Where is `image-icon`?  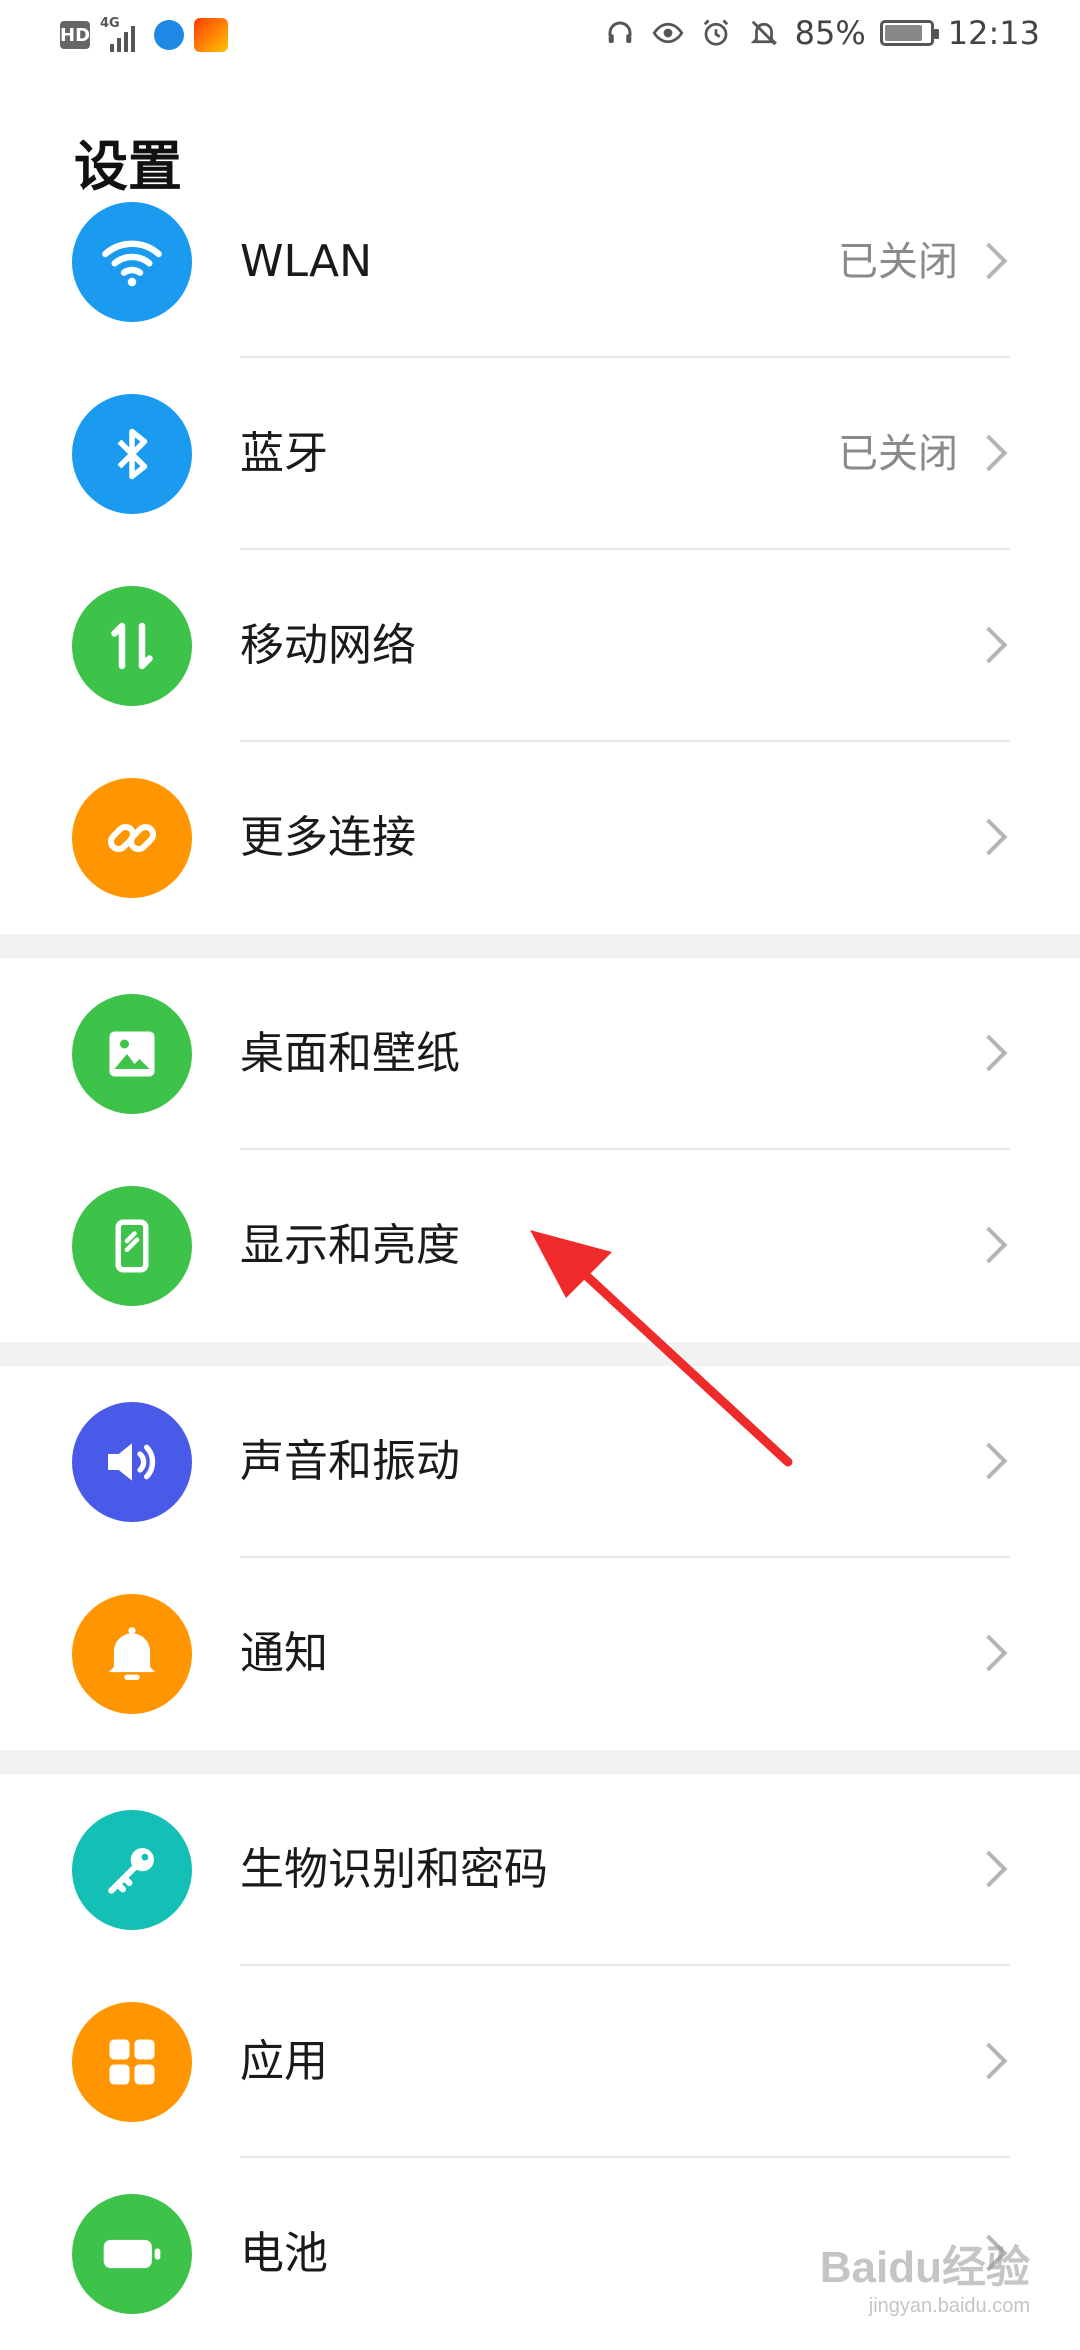 image-icon is located at coordinates (132, 1054).